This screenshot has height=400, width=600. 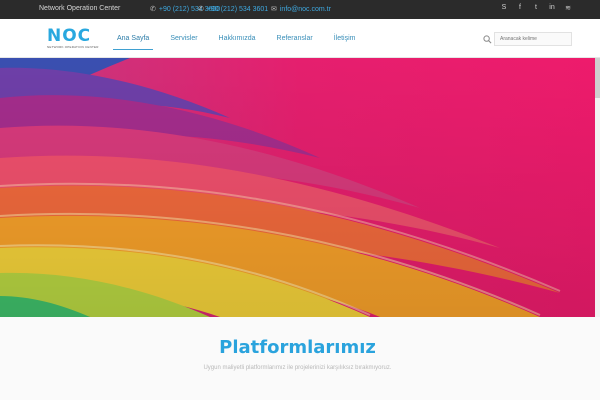 What do you see at coordinates (487, 39) in the screenshot?
I see `search-icon` at bounding box center [487, 39].